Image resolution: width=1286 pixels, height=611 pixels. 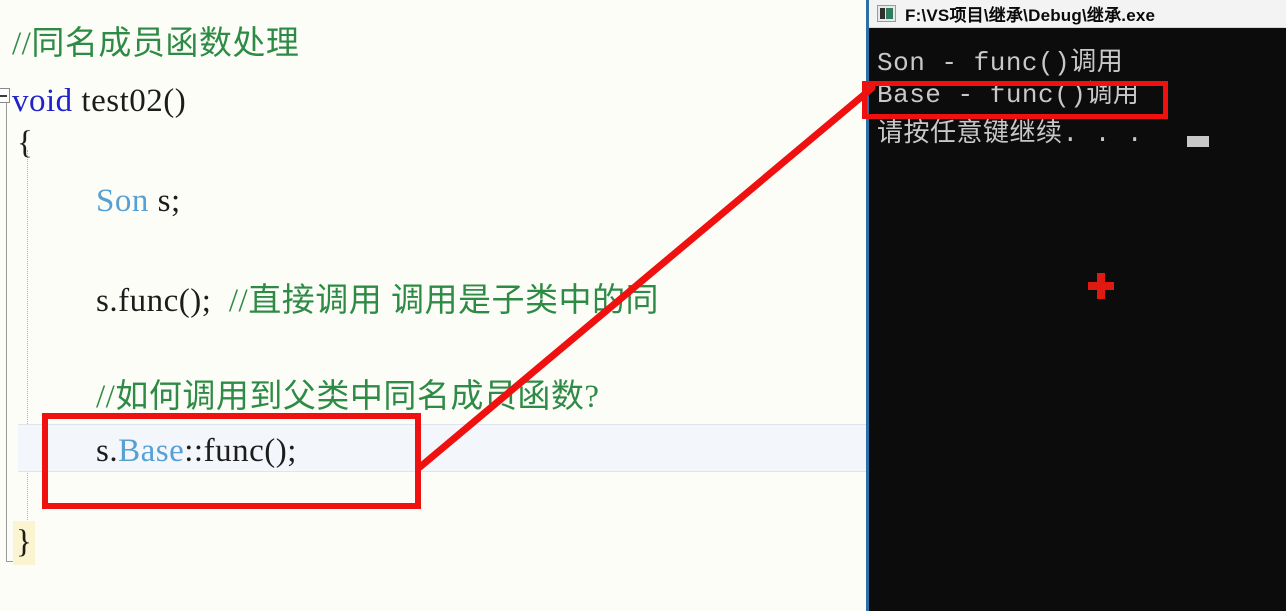 I want to click on console-block-cursor, so click(x=1198, y=141).